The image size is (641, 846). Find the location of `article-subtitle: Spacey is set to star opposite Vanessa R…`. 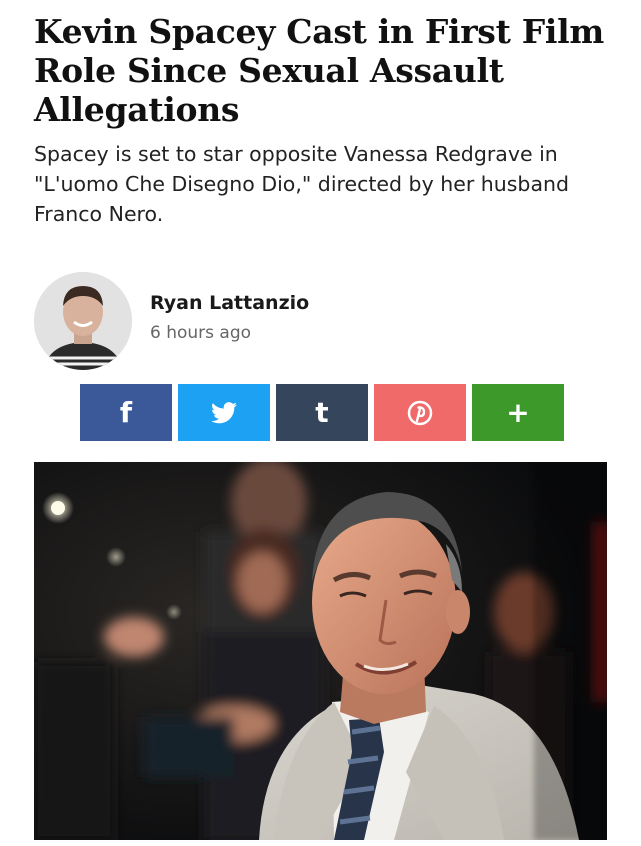

article-subtitle: Spacey is set to star opposite Vanessa R… is located at coordinates (302, 184).